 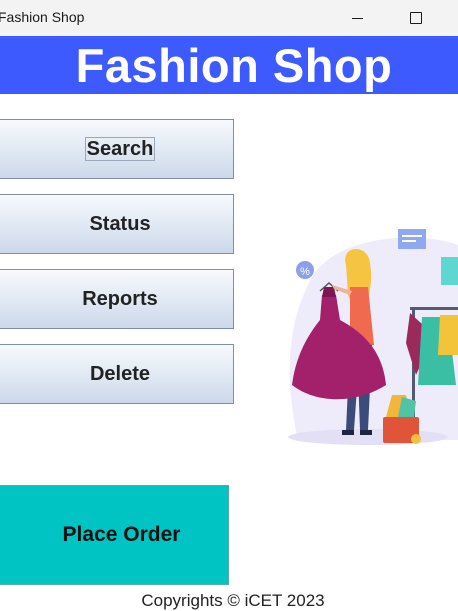 I want to click on place-order-label: Place Order, so click(x=121, y=534).